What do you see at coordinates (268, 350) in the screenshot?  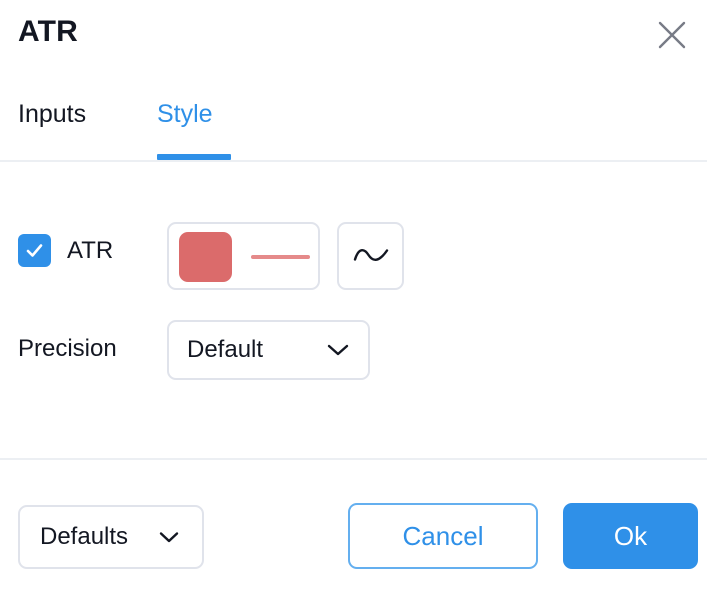 I see `precision-select: Default` at bounding box center [268, 350].